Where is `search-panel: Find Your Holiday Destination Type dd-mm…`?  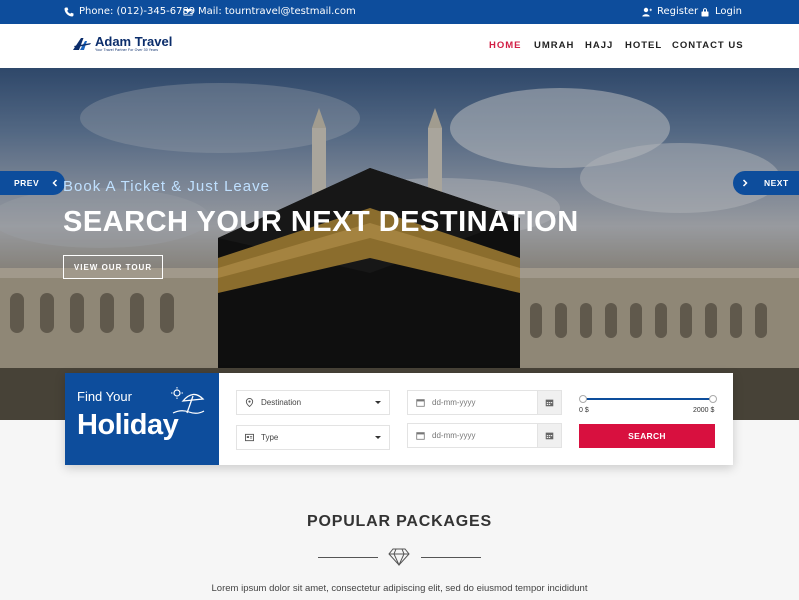 search-panel: Find Your Holiday Destination Type dd-mm… is located at coordinates (399, 419).